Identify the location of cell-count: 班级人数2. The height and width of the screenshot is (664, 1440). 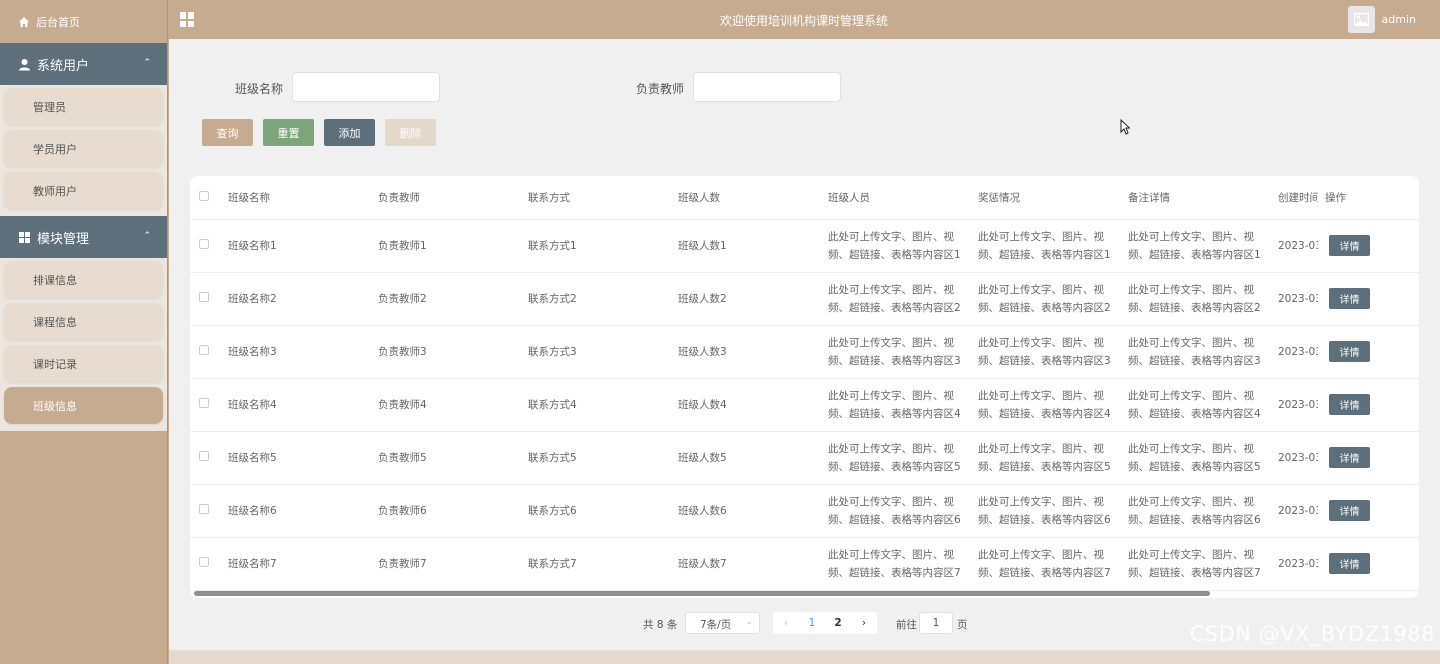
(702, 299).